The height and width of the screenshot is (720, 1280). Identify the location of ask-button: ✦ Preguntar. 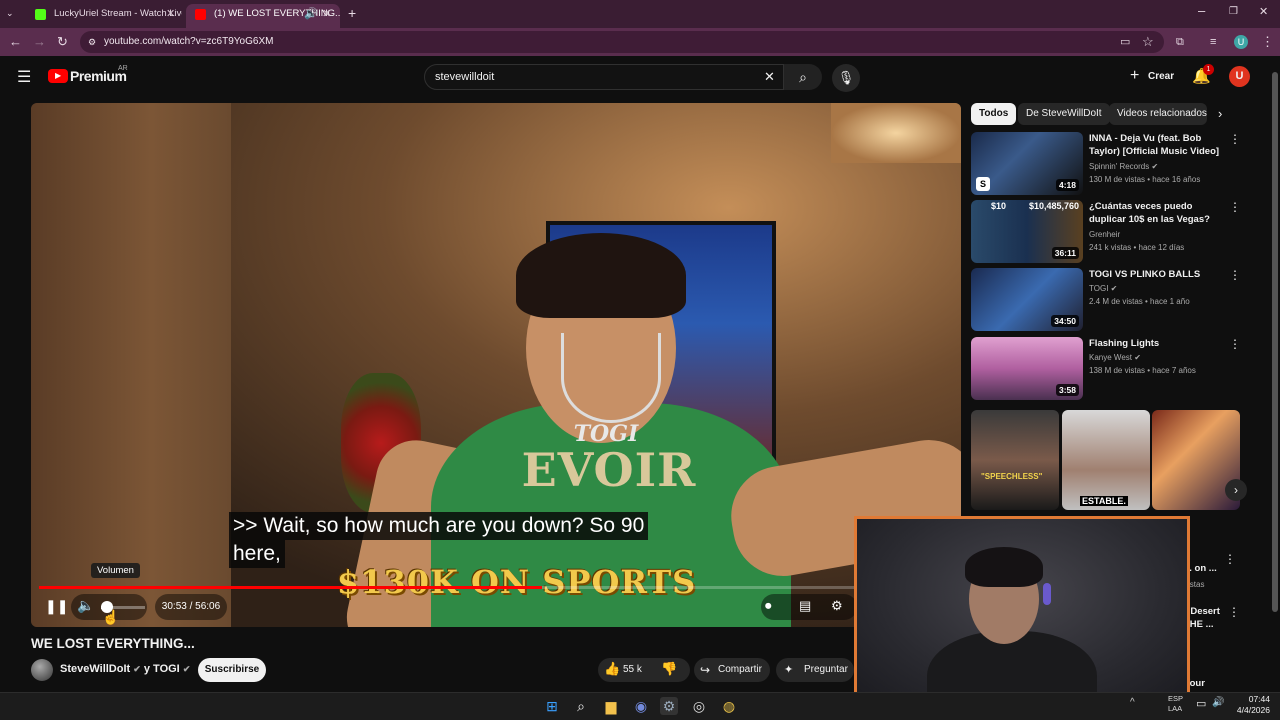
(815, 670).